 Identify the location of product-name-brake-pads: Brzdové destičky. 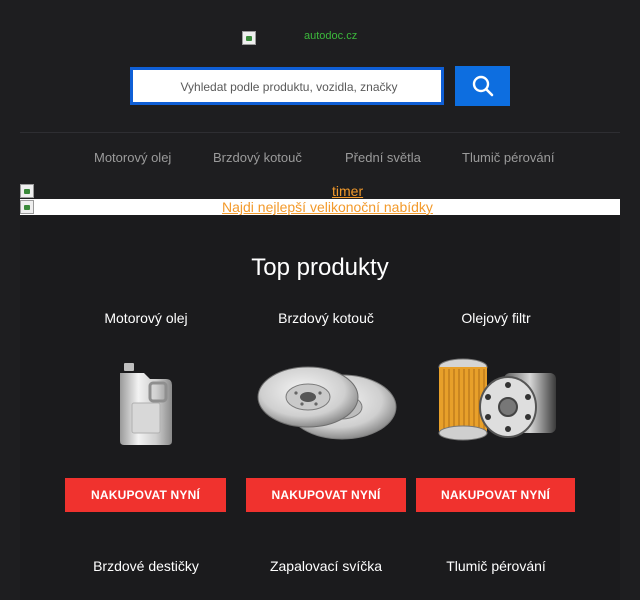
(146, 566).